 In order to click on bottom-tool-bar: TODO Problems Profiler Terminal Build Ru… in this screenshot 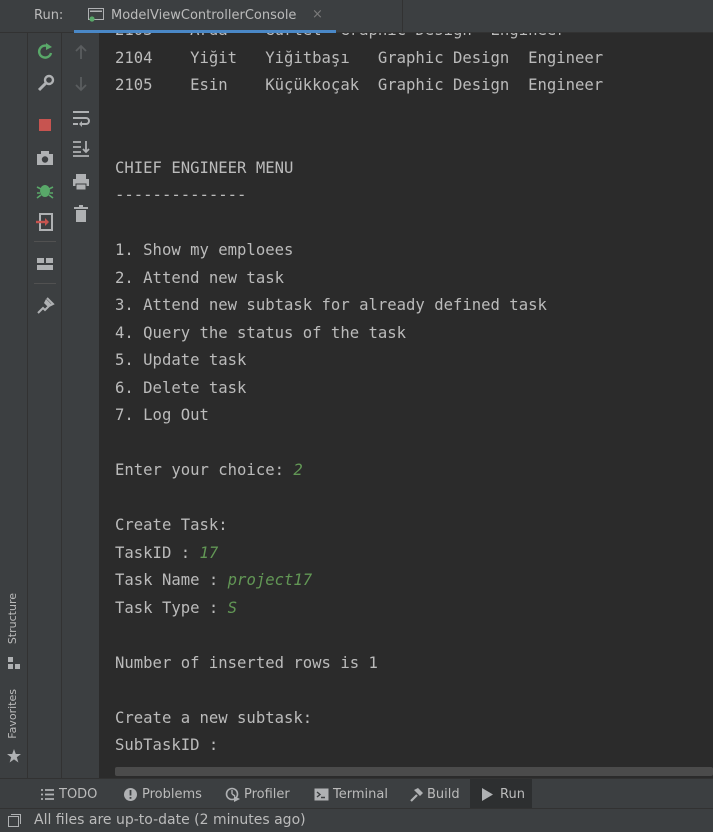, I will do `click(356, 793)`.